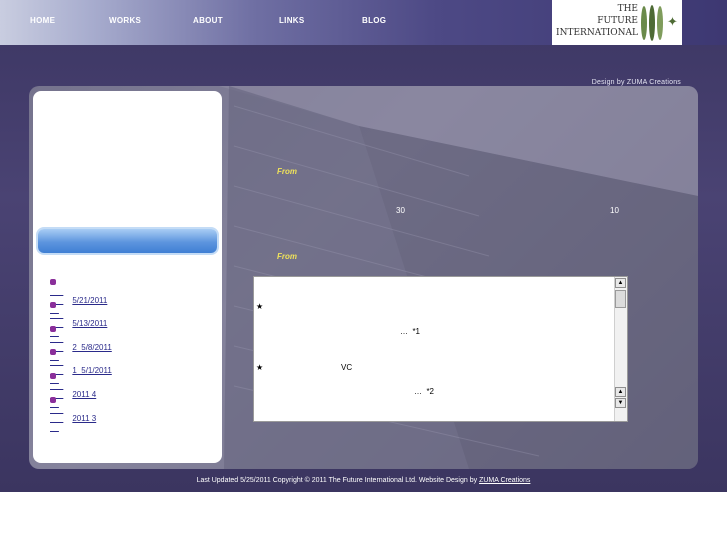 The width and height of the screenshot is (727, 545). What do you see at coordinates (287, 171) in the screenshot?
I see `from-label: From` at bounding box center [287, 171].